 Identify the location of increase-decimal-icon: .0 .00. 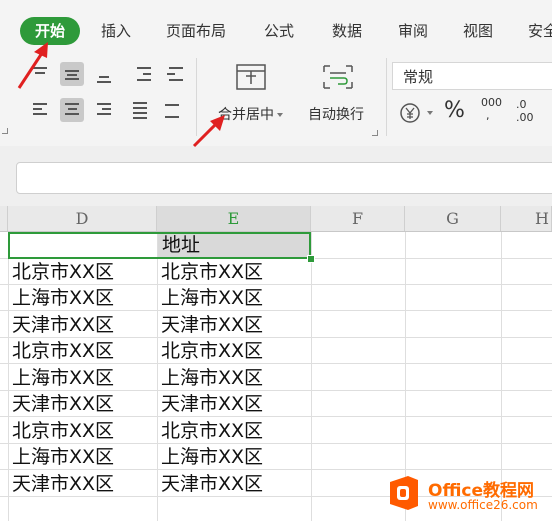
(525, 111).